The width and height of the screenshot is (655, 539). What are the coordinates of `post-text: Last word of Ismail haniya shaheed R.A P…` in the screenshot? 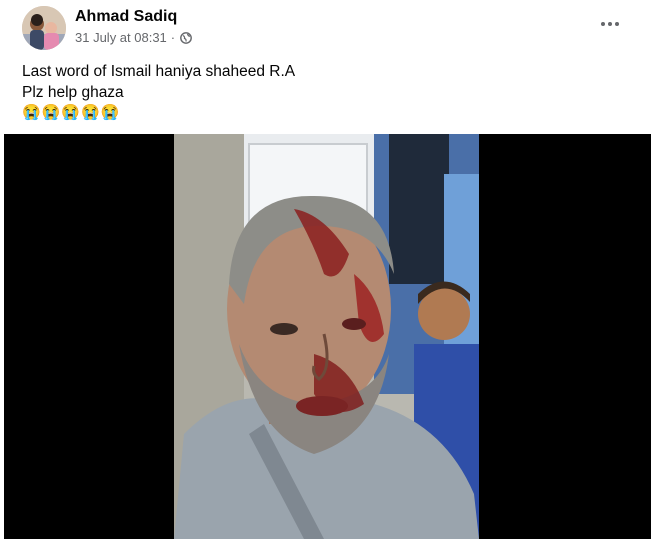 It's located at (158, 91).